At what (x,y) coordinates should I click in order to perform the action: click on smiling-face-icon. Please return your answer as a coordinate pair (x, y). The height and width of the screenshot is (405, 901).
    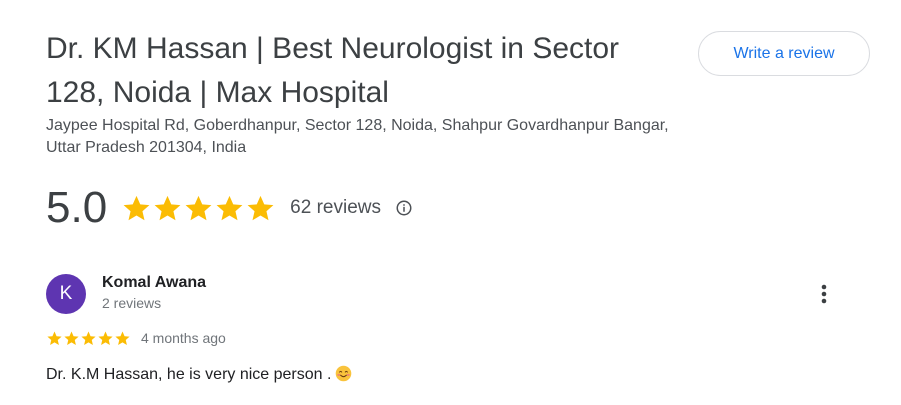
    Looking at the image, I should click on (344, 373).